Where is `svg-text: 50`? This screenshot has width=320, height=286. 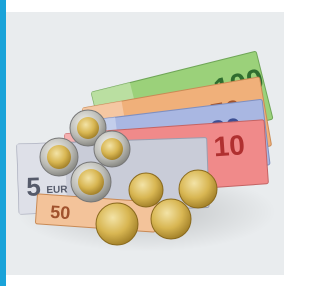
svg-text: 50 is located at coordinates (60, 212).